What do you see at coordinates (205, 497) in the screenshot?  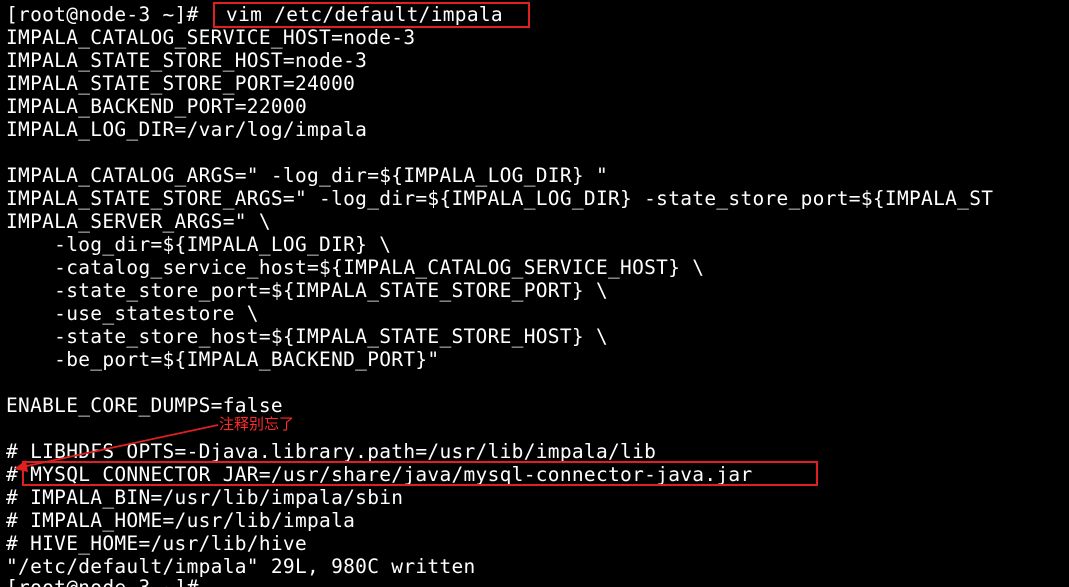 I see `config-line-impala-bin: # IMPALA_BIN=/usr/lib/impala/sbin` at bounding box center [205, 497].